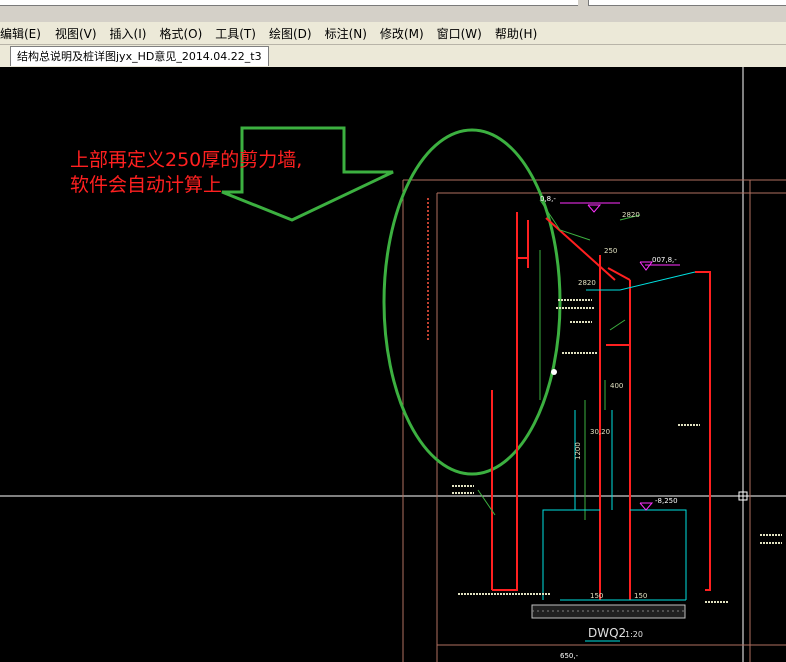 This screenshot has height=662, width=786. I want to click on menu-dimension: 标注(N), so click(346, 33).